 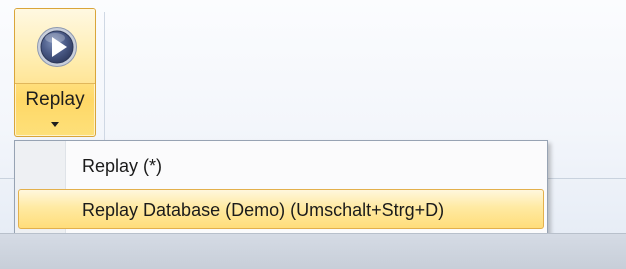 I want to click on menu-item-replay: Replay (*), so click(x=281, y=165).